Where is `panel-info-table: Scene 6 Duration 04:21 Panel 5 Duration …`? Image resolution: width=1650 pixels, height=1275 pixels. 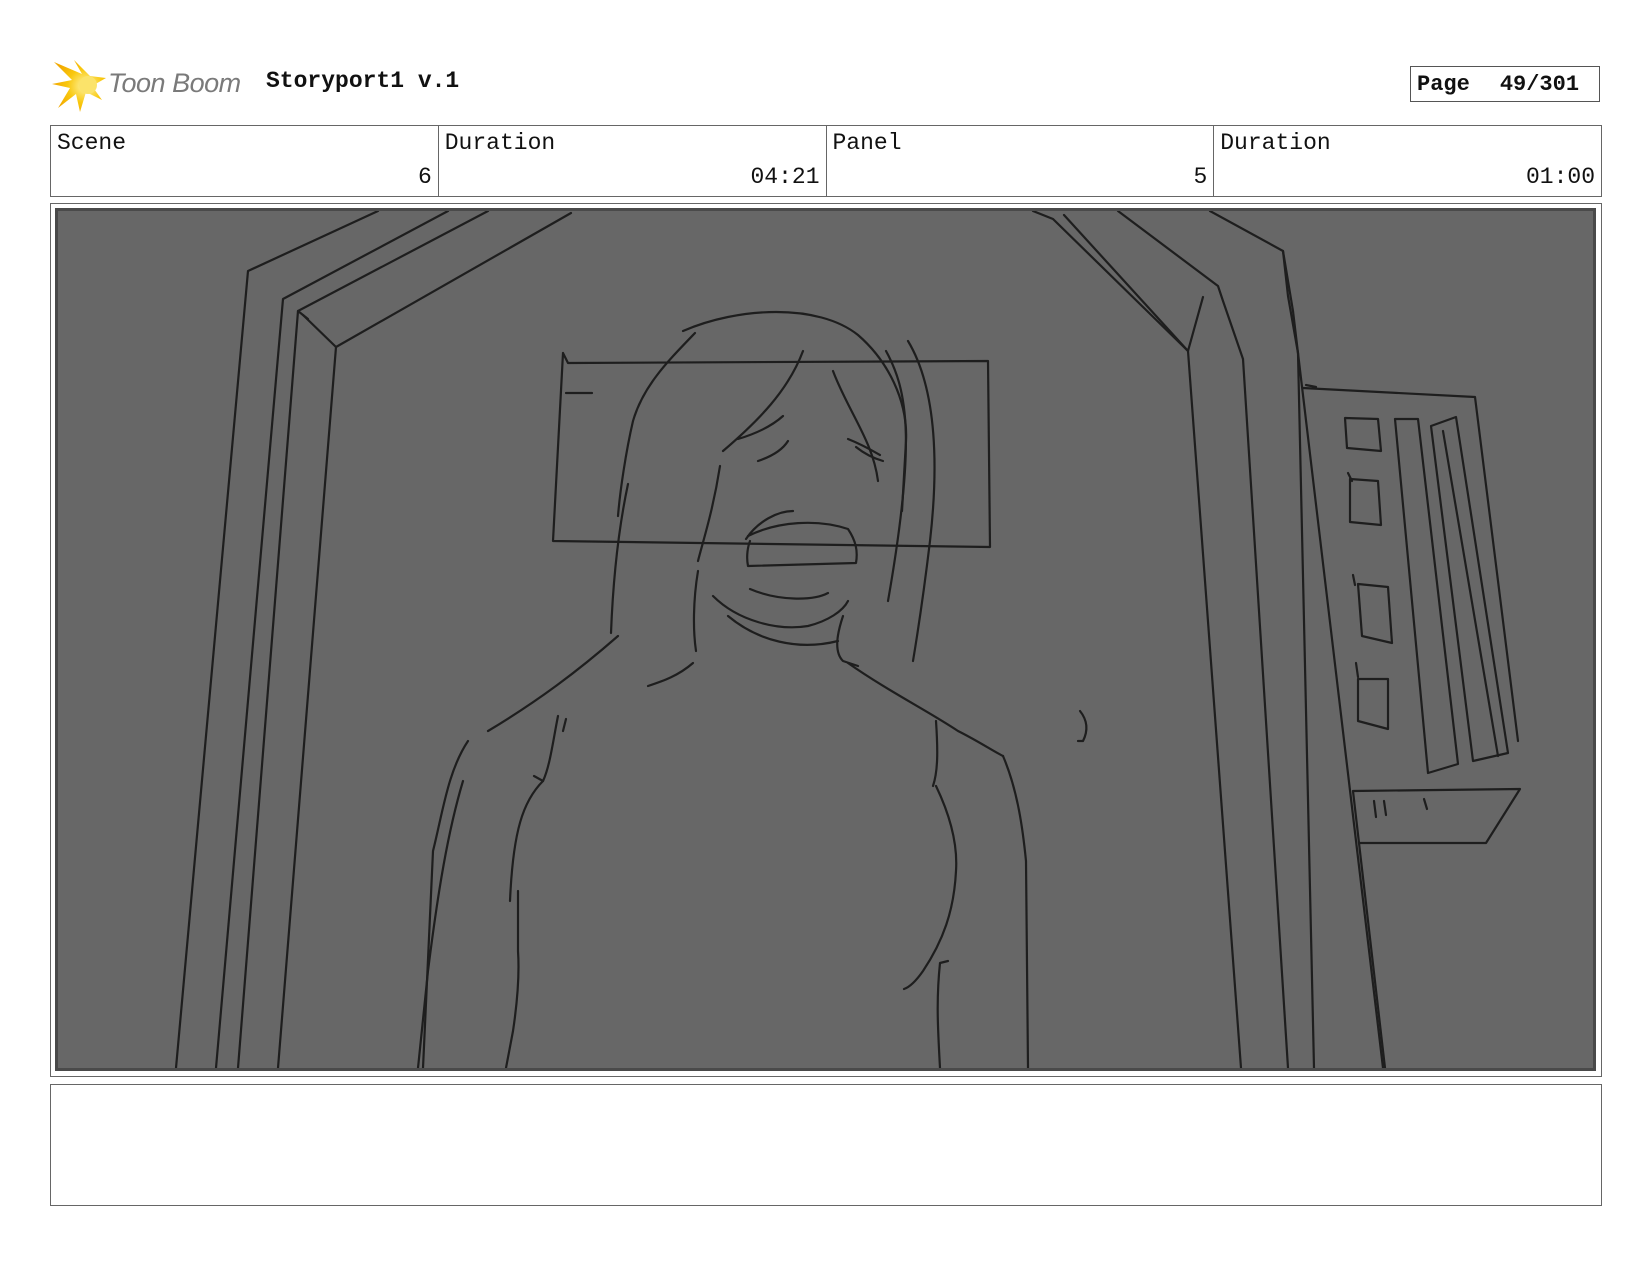 panel-info-table: Scene 6 Duration 04:21 Panel 5 Duration … is located at coordinates (826, 161).